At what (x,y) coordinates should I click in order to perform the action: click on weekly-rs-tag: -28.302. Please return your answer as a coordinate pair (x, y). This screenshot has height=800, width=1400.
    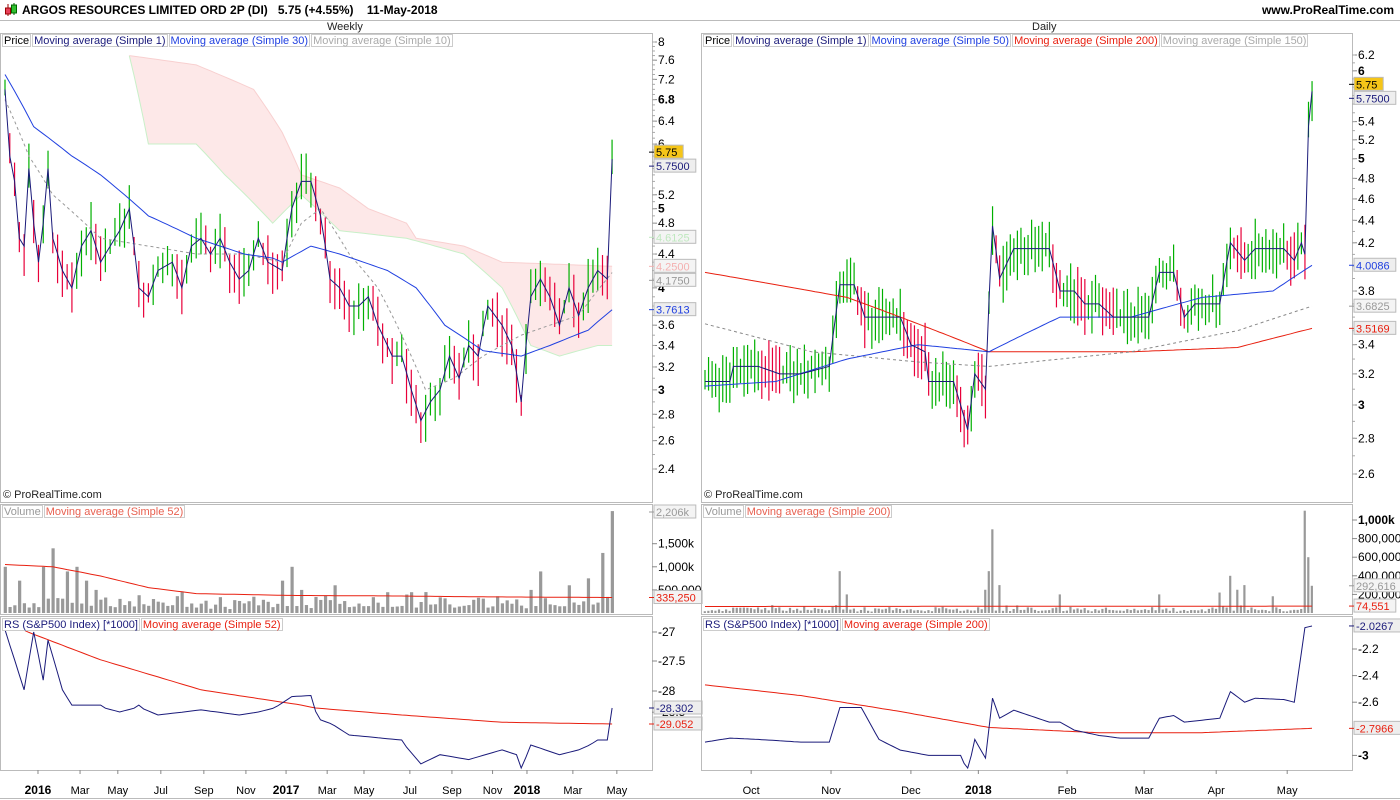
    Looking at the image, I should click on (674, 709).